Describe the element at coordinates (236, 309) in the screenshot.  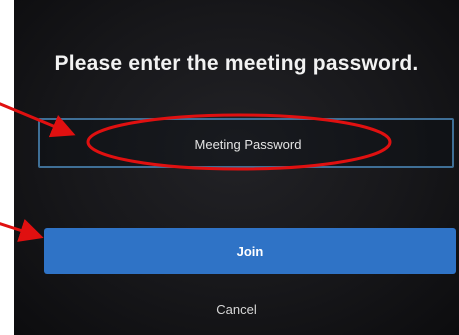
I see `cancel-button: Cancel` at that location.